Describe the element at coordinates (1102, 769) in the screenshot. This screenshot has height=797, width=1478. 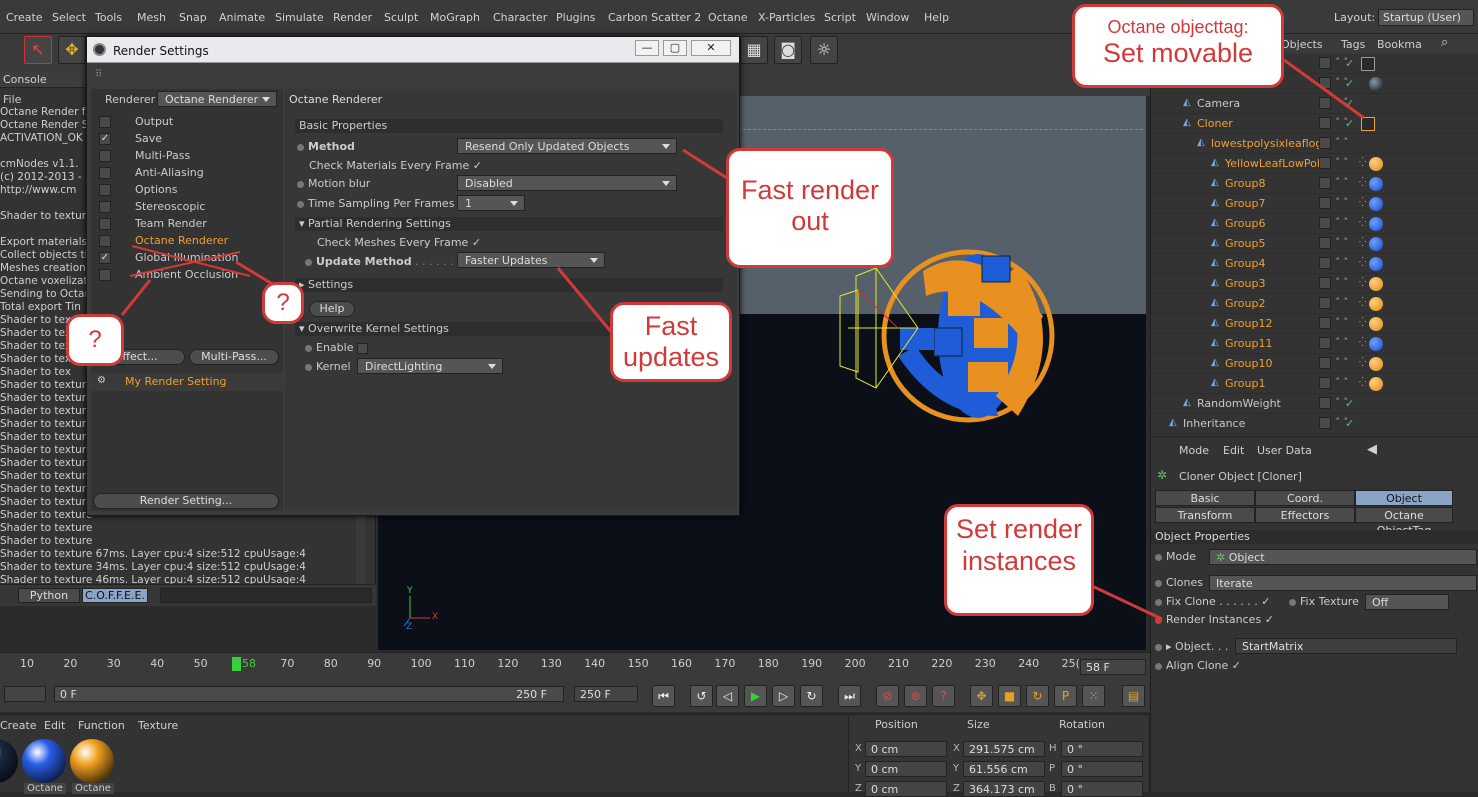
I see `coord-rot-field: 0 °` at that location.